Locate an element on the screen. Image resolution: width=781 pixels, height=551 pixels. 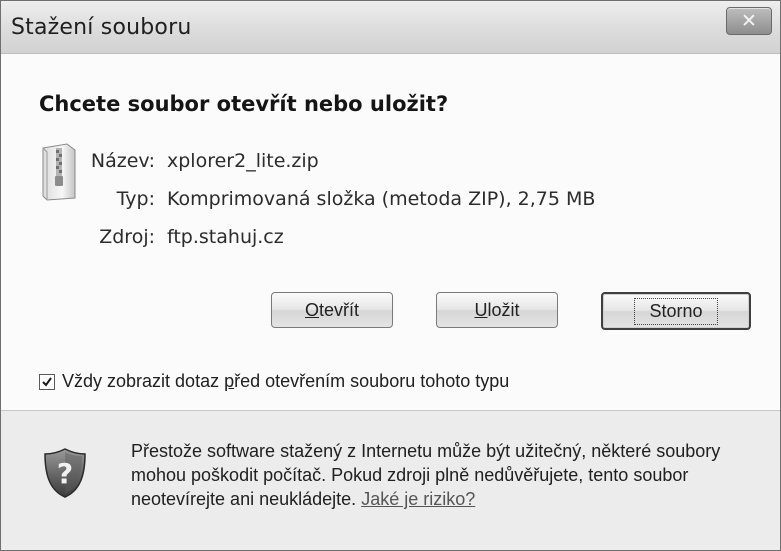
security-shield-question-icon: ? is located at coordinates (65, 473).